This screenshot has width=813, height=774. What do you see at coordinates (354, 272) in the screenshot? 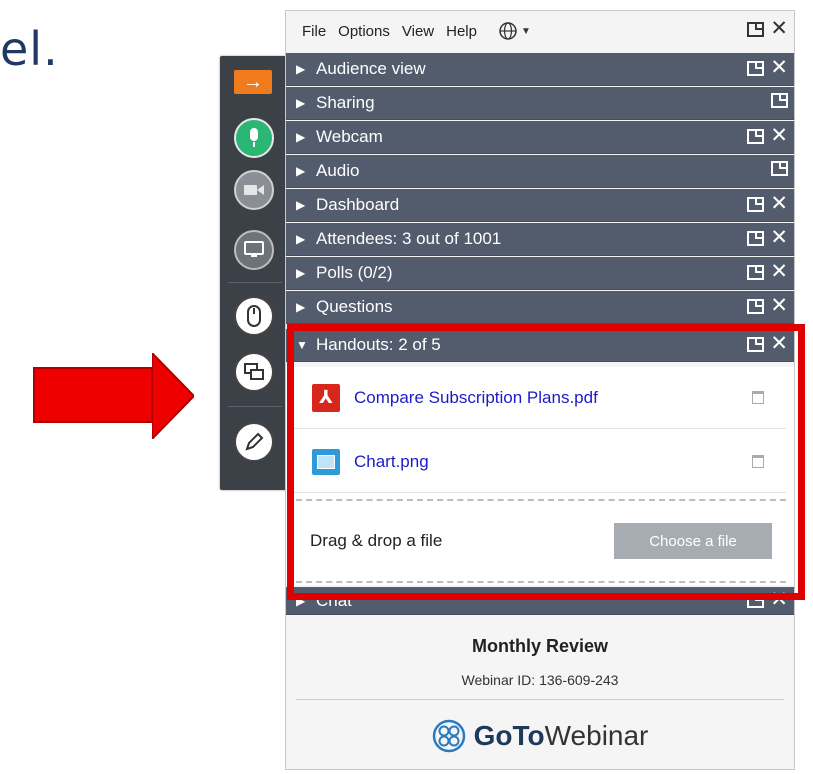
I see `section-label: Polls (0/2)` at bounding box center [354, 272].